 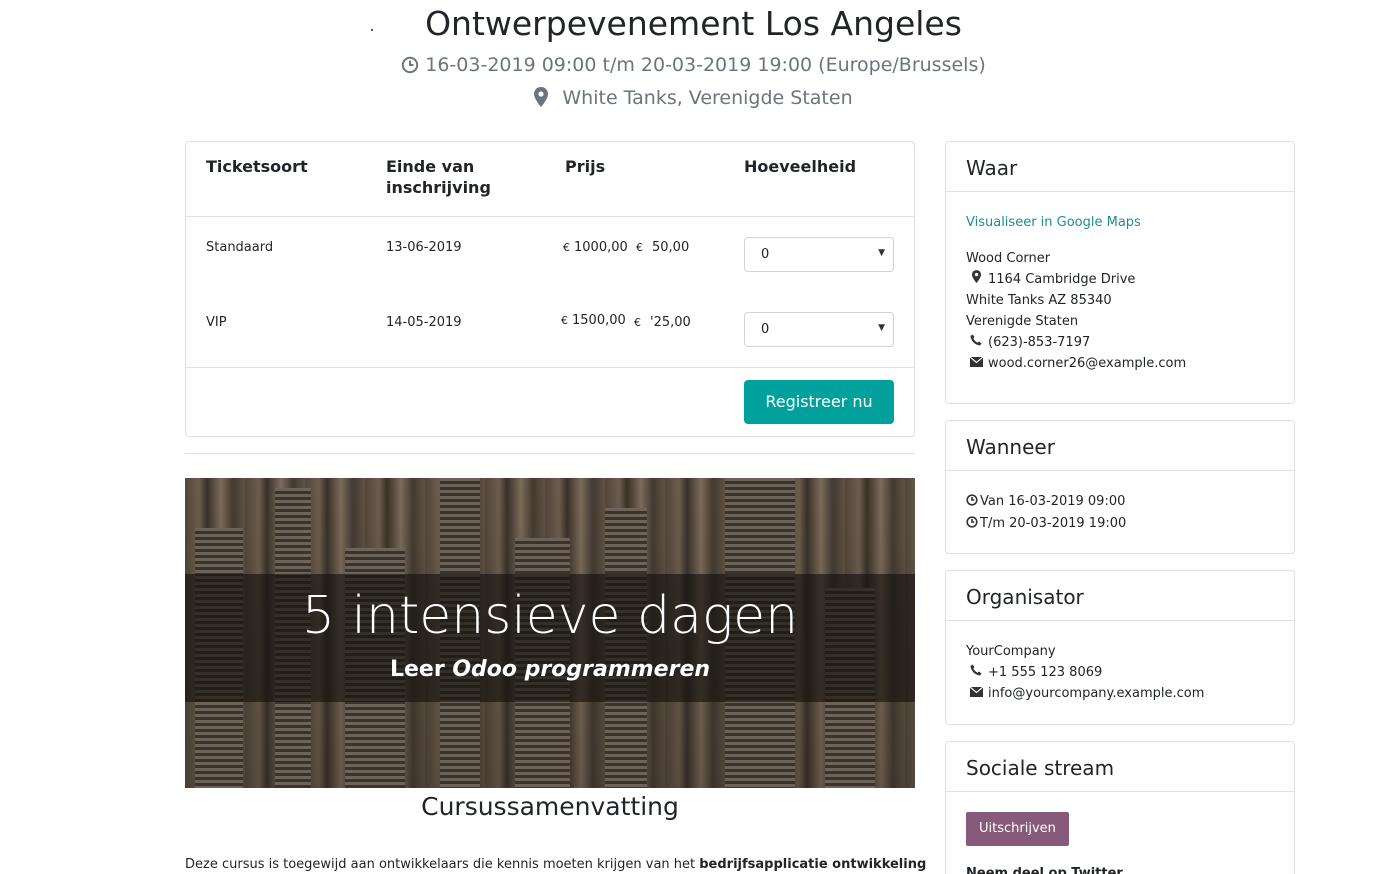 What do you see at coordinates (1062, 279) in the screenshot?
I see `venue-street-text: 1164 Cambridge Drive` at bounding box center [1062, 279].